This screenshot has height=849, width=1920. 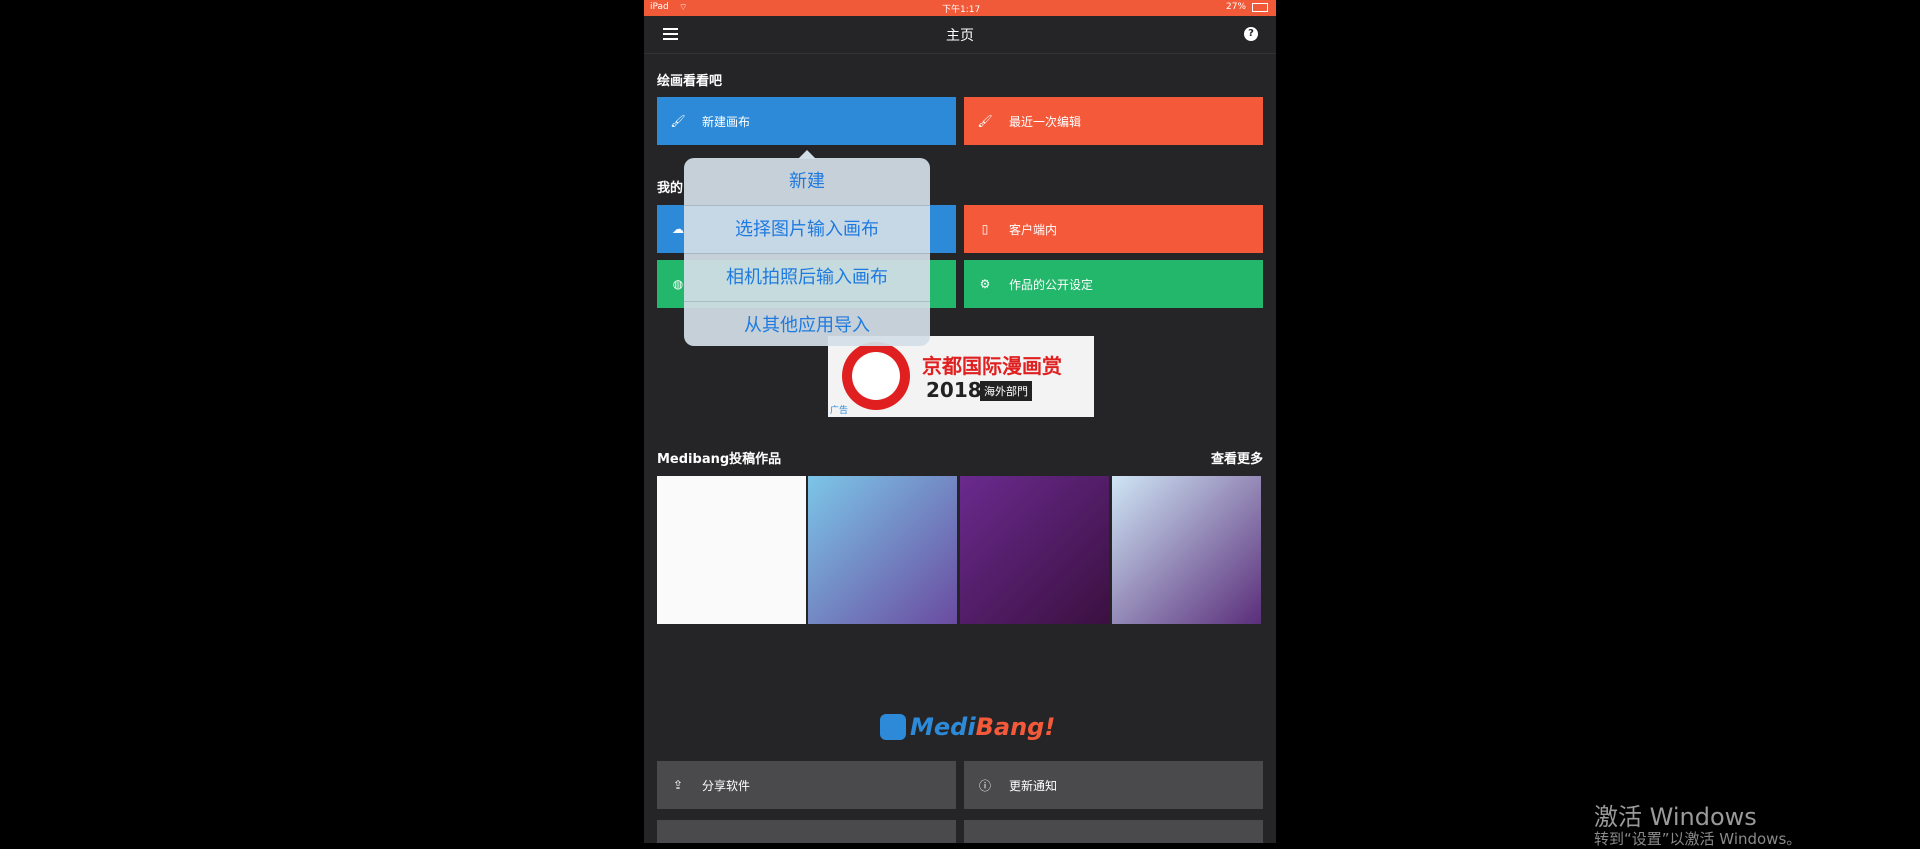 I want to click on new-canvas-label: 新建画布, so click(x=726, y=121).